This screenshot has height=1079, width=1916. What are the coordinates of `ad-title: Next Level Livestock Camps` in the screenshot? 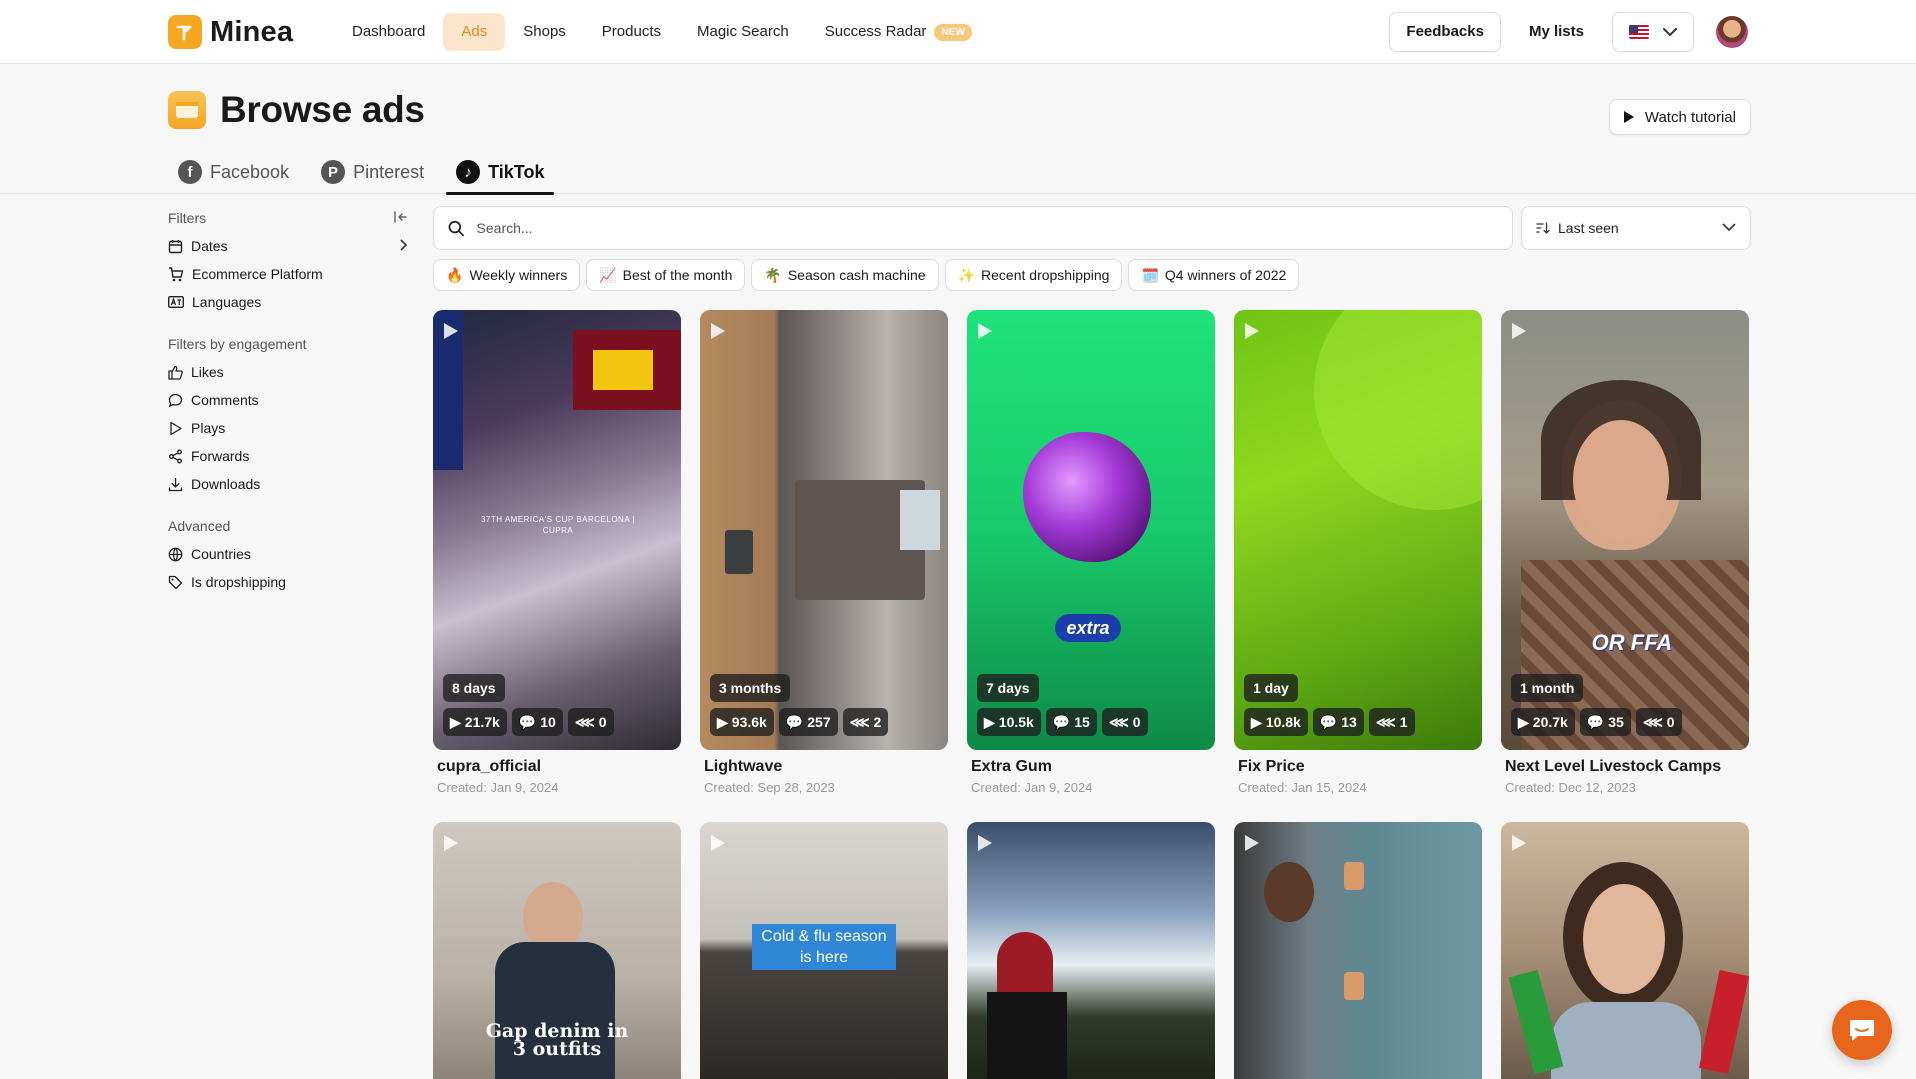 It's located at (1625, 767).